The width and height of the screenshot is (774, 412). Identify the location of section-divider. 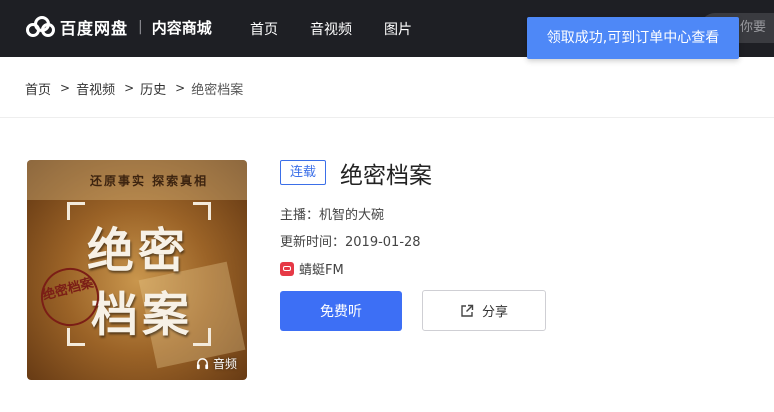
(387, 117).